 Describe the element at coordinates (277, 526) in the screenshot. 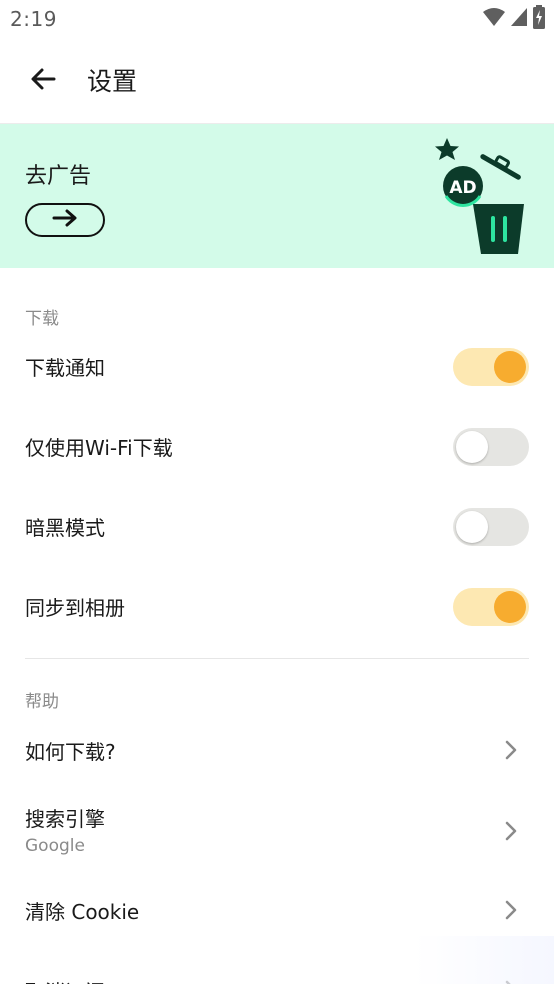

I see `setting-row-dark-mode: 暗黑模式` at that location.